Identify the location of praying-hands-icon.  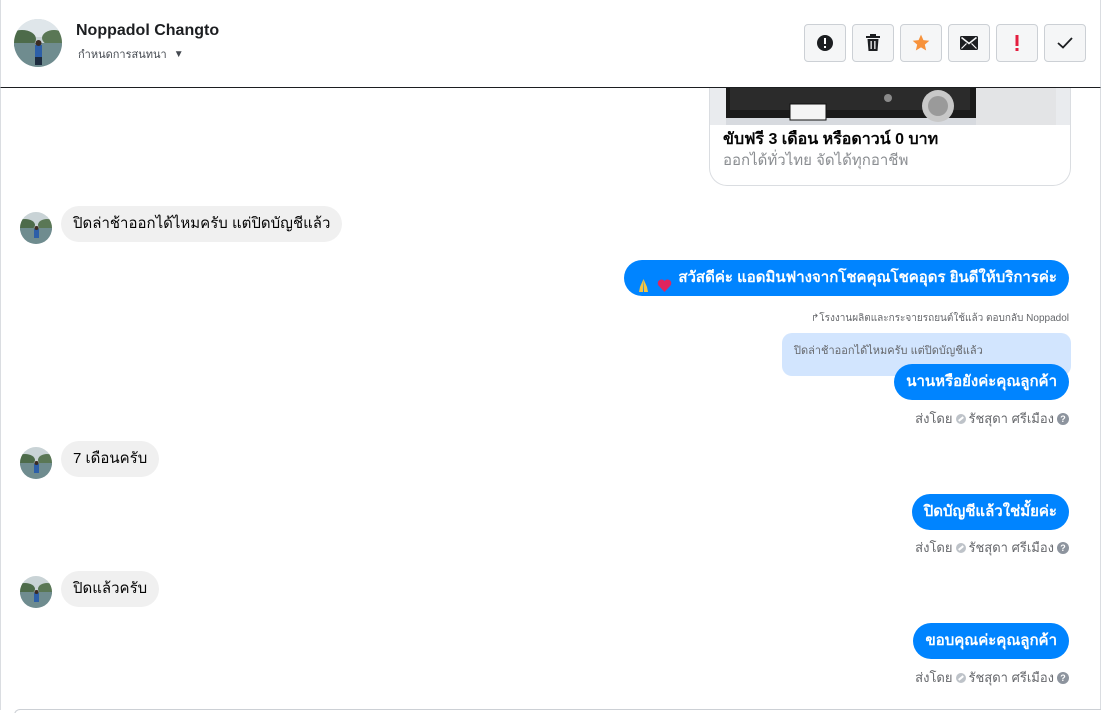
(643, 281).